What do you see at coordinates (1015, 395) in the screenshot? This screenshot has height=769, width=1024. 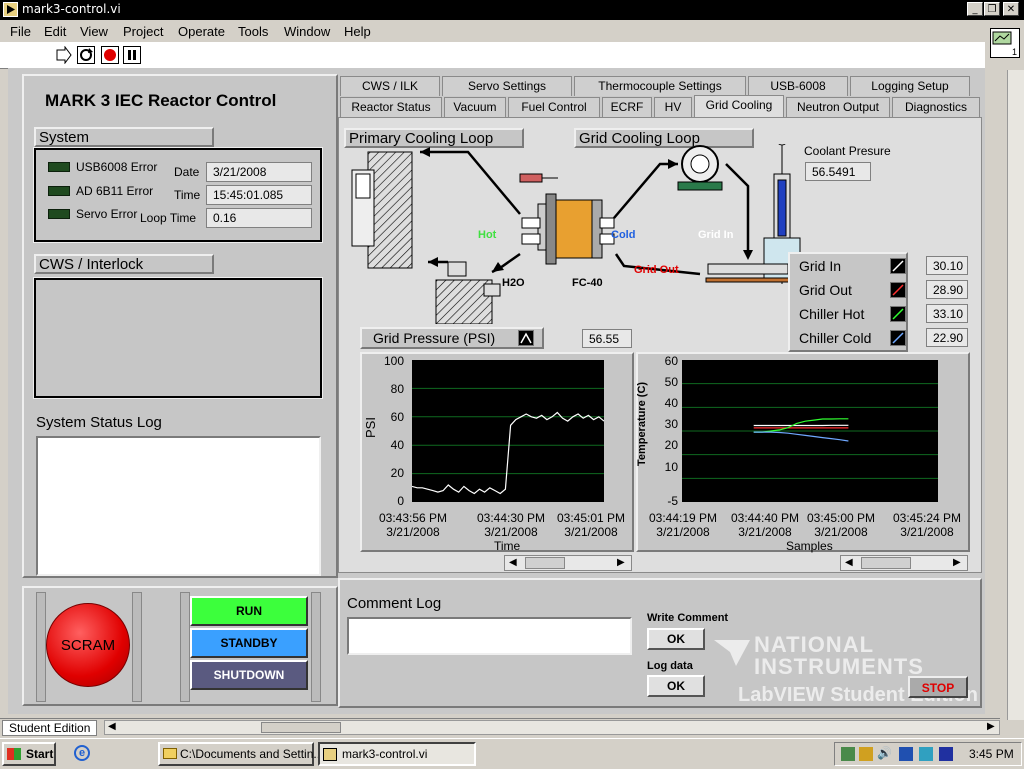 I see `vertical-scrollbar` at bounding box center [1015, 395].